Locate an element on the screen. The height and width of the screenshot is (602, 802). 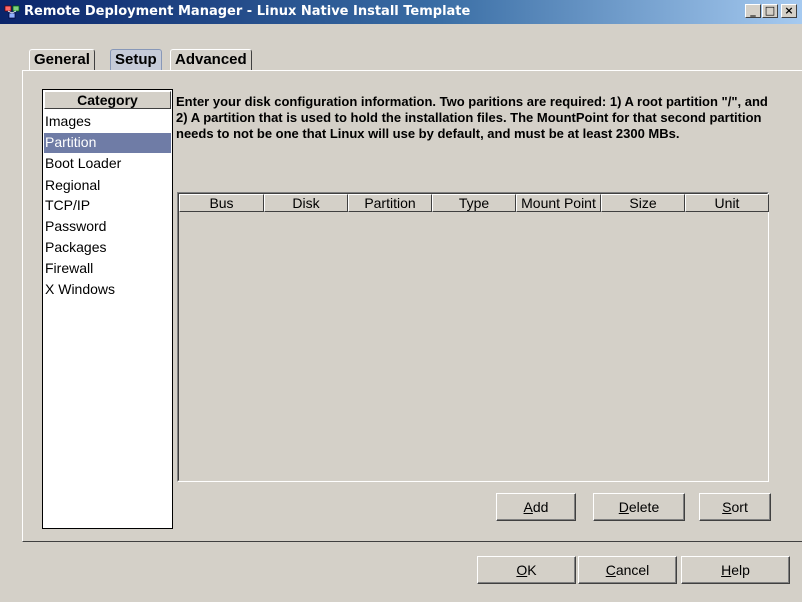
delete-button-label: elete is located at coordinates (644, 507).